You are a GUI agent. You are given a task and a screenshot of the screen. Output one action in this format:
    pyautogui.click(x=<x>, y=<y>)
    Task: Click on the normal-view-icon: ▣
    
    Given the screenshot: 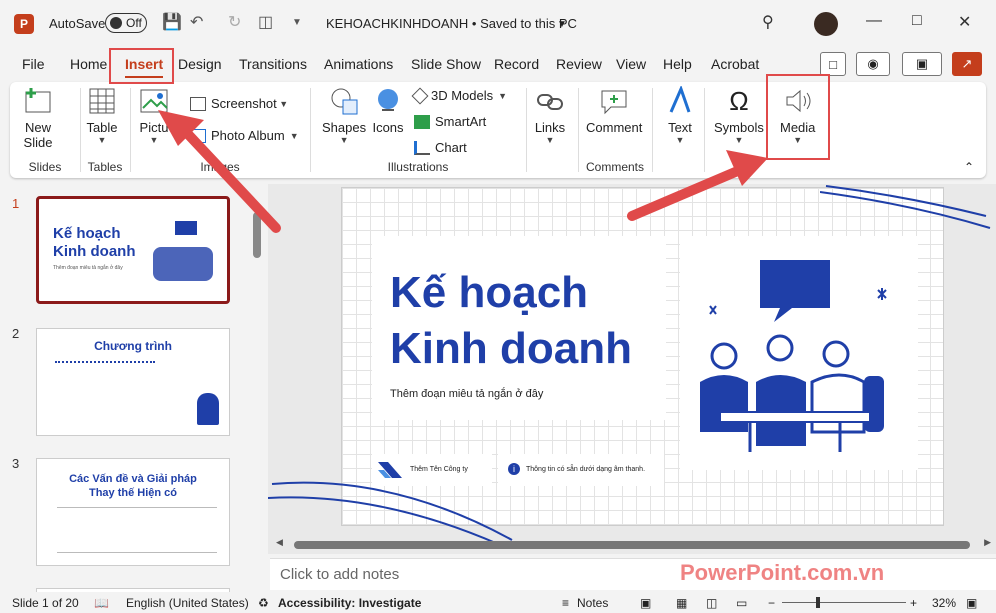 What is the action you would take?
    pyautogui.click(x=645, y=603)
    